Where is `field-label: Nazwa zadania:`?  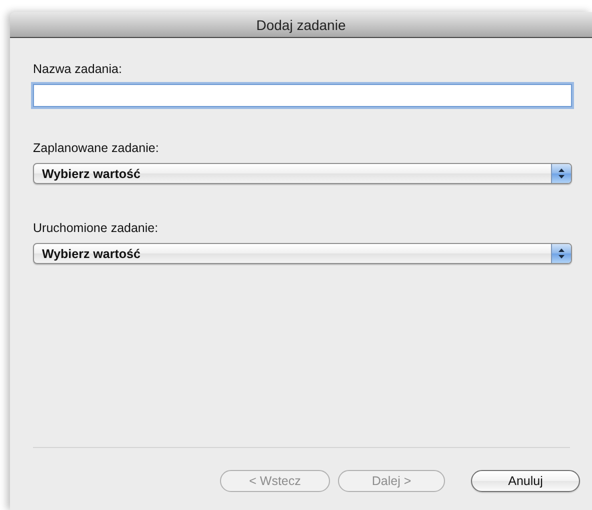
field-label: Nazwa zadania: is located at coordinates (77, 69).